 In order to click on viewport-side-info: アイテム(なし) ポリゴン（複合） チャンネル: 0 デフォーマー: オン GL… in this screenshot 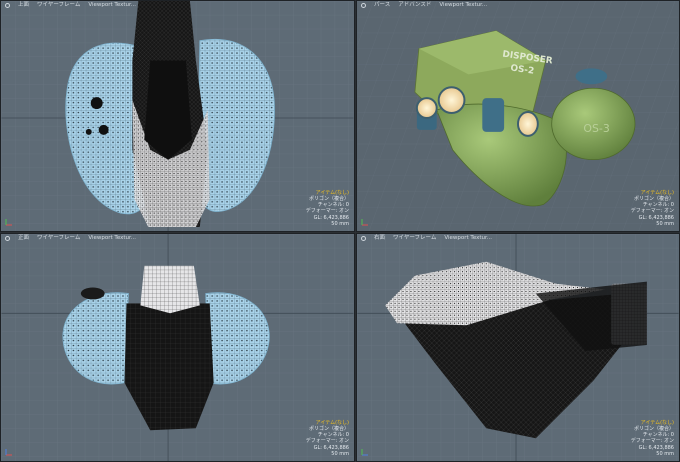, I will do `click(652, 438)`.